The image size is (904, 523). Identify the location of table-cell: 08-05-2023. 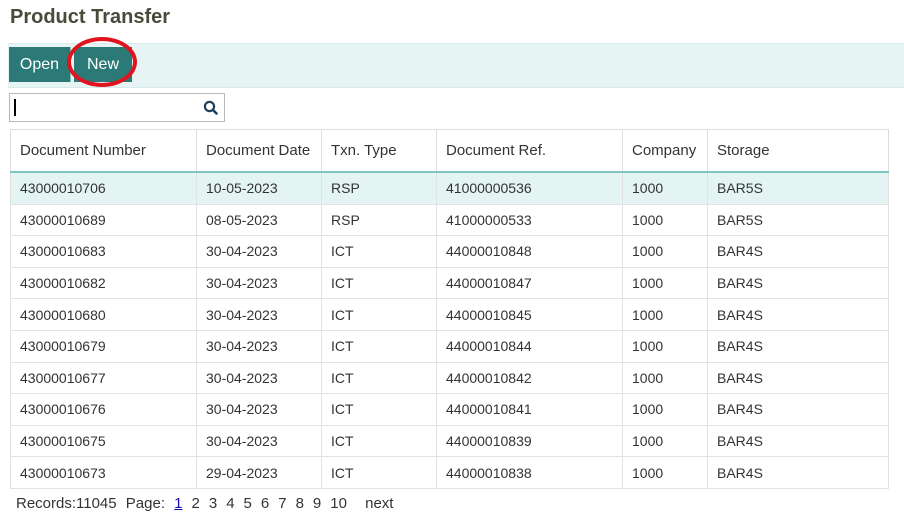
(259, 220).